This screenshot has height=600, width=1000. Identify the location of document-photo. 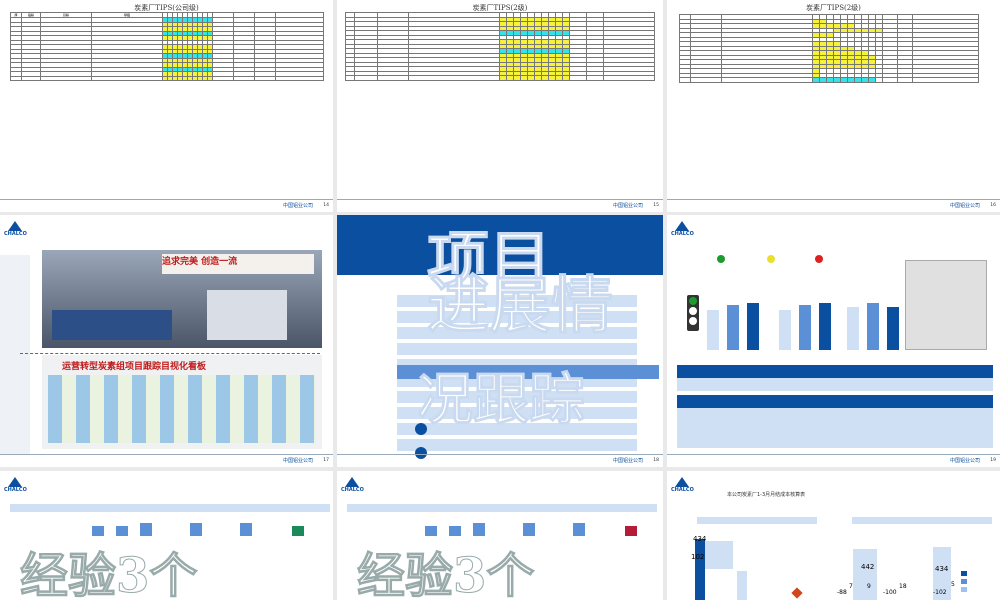
(946, 305).